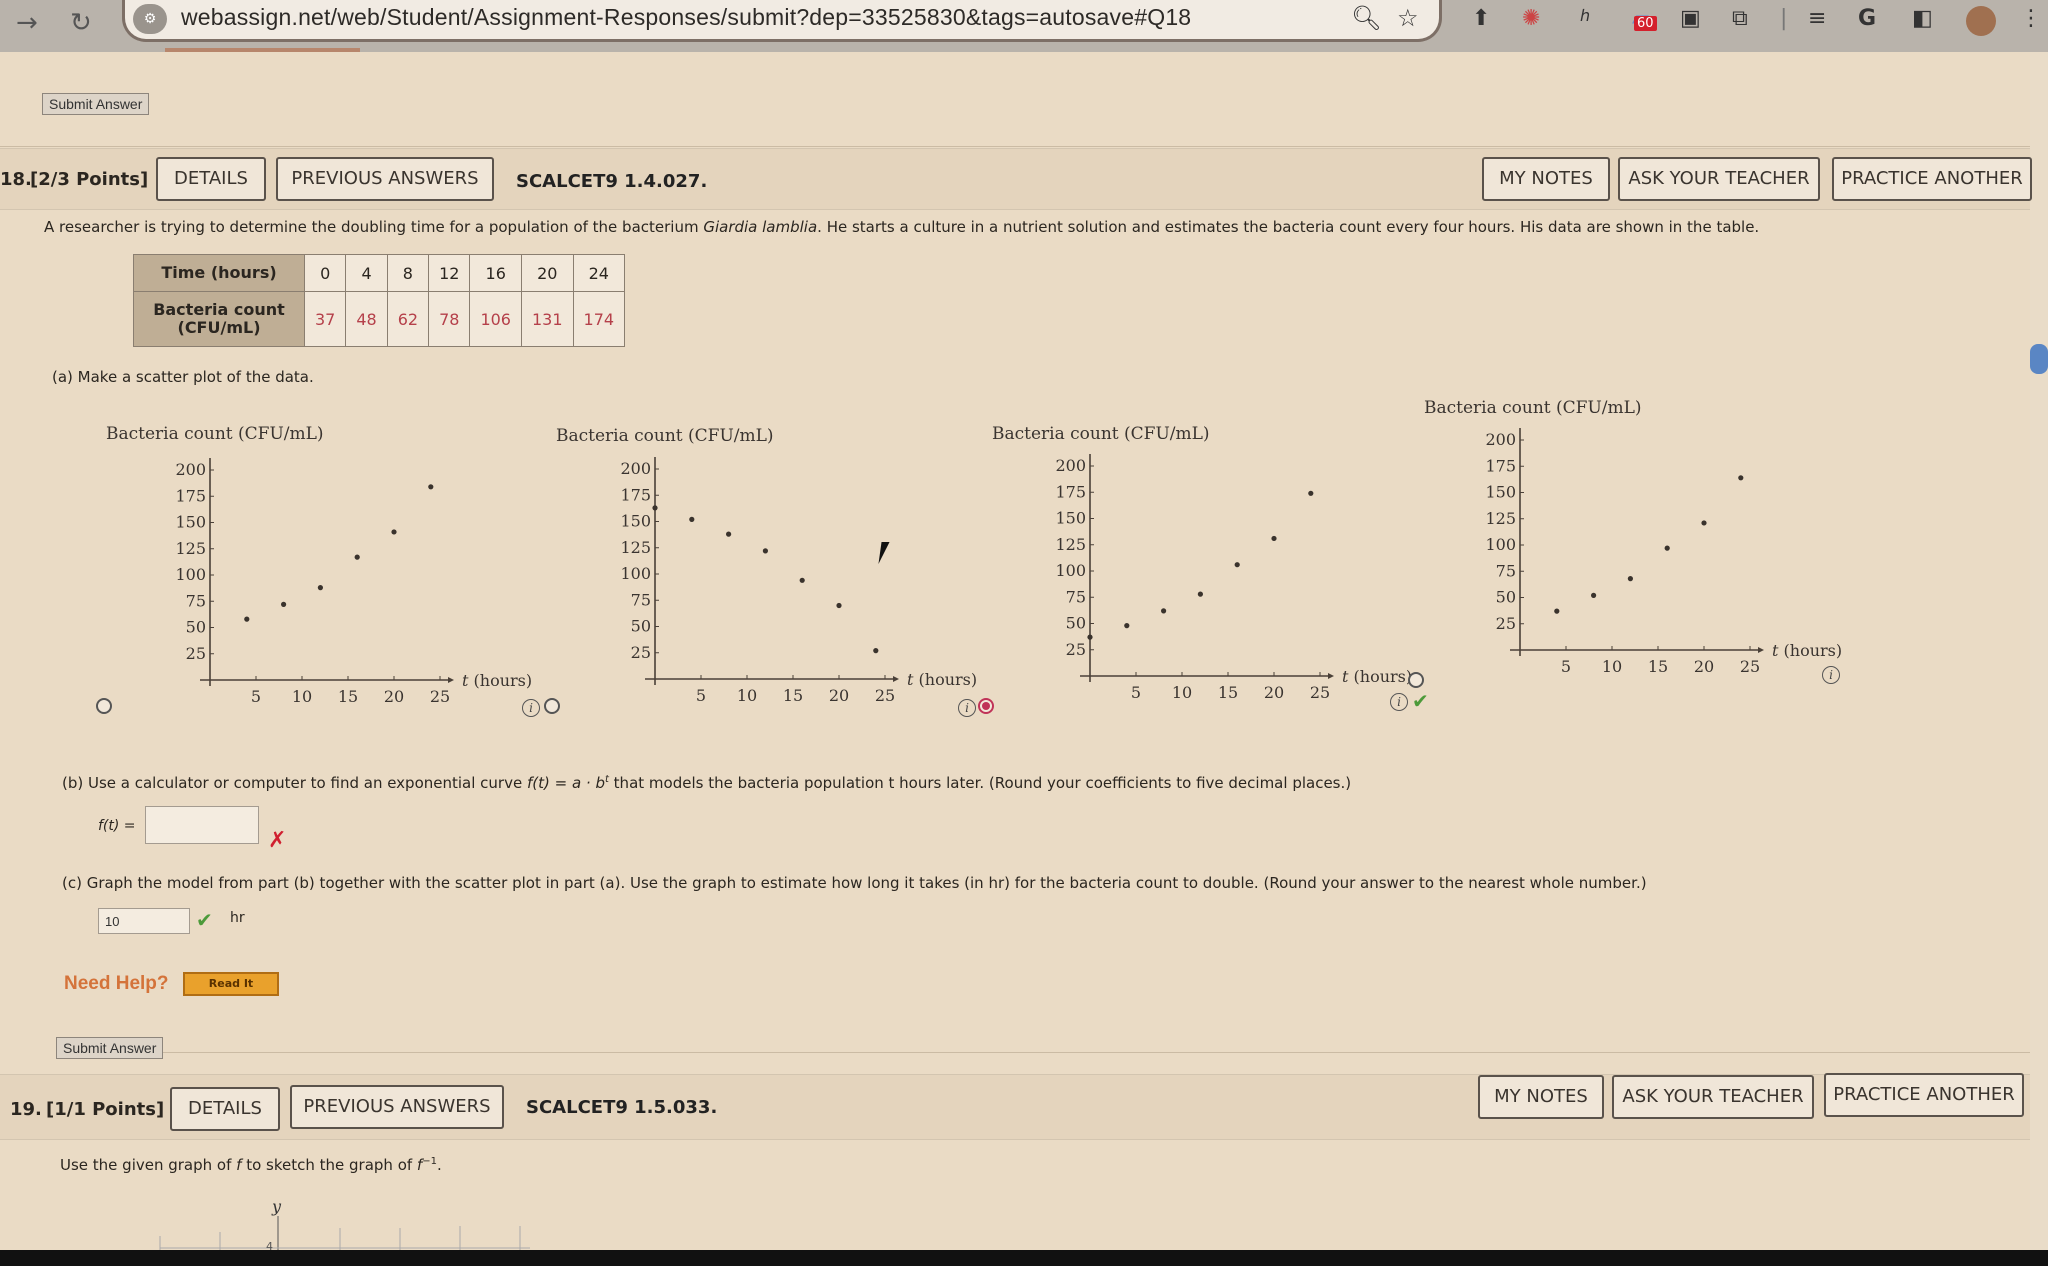 Image resolution: width=2048 pixels, height=1266 pixels. What do you see at coordinates (2039, 359) in the screenshot?
I see `scrollbar-thumb` at bounding box center [2039, 359].